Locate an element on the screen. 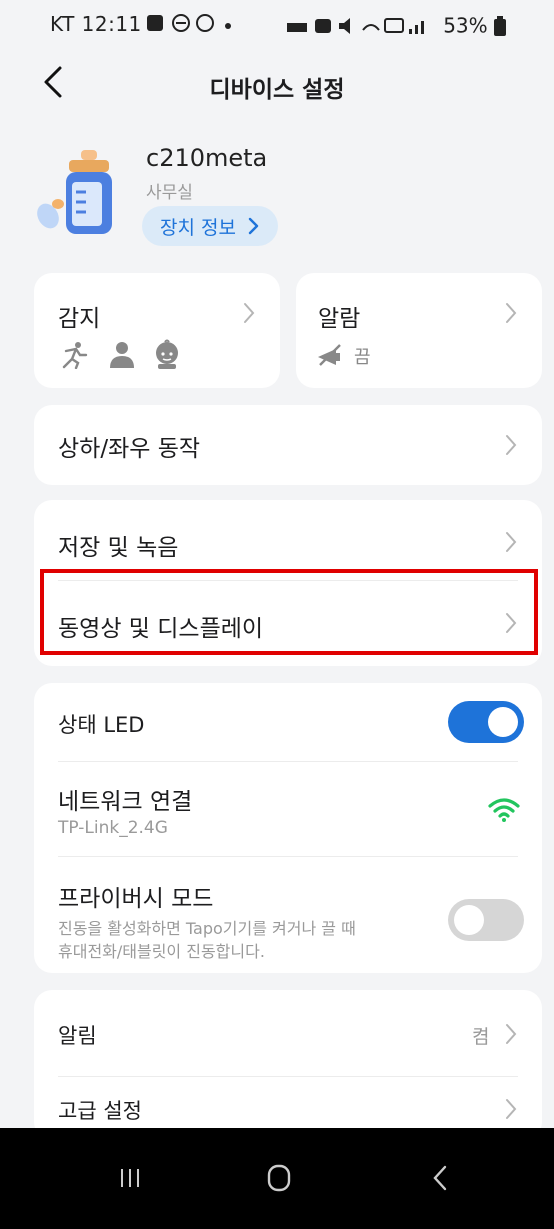  detection-card: 감지 is located at coordinates (157, 330).